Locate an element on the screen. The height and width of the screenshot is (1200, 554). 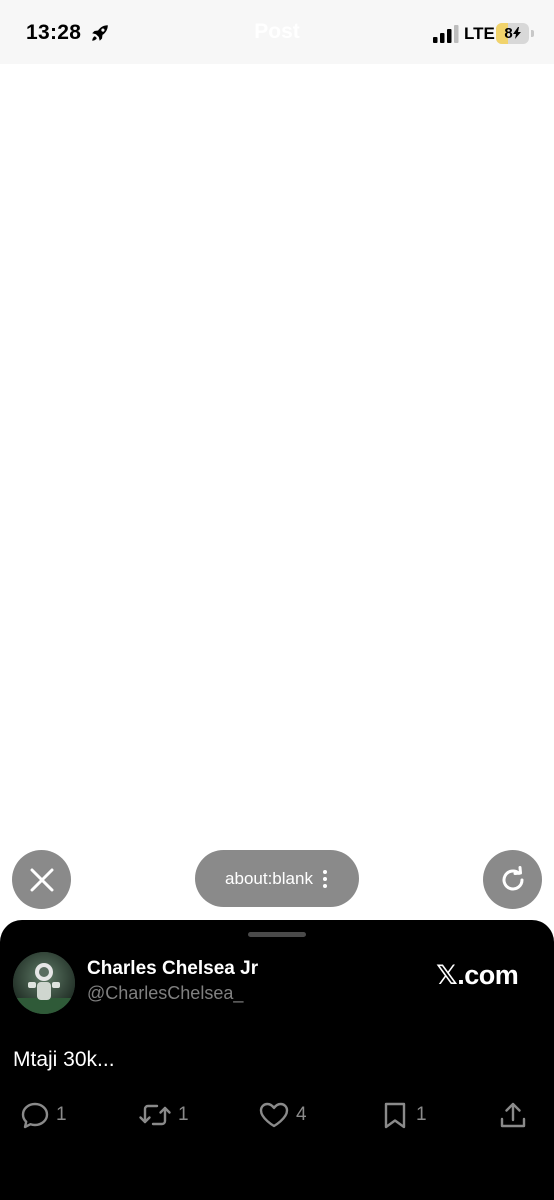
reply-count: 1 is located at coordinates (61, 1114).